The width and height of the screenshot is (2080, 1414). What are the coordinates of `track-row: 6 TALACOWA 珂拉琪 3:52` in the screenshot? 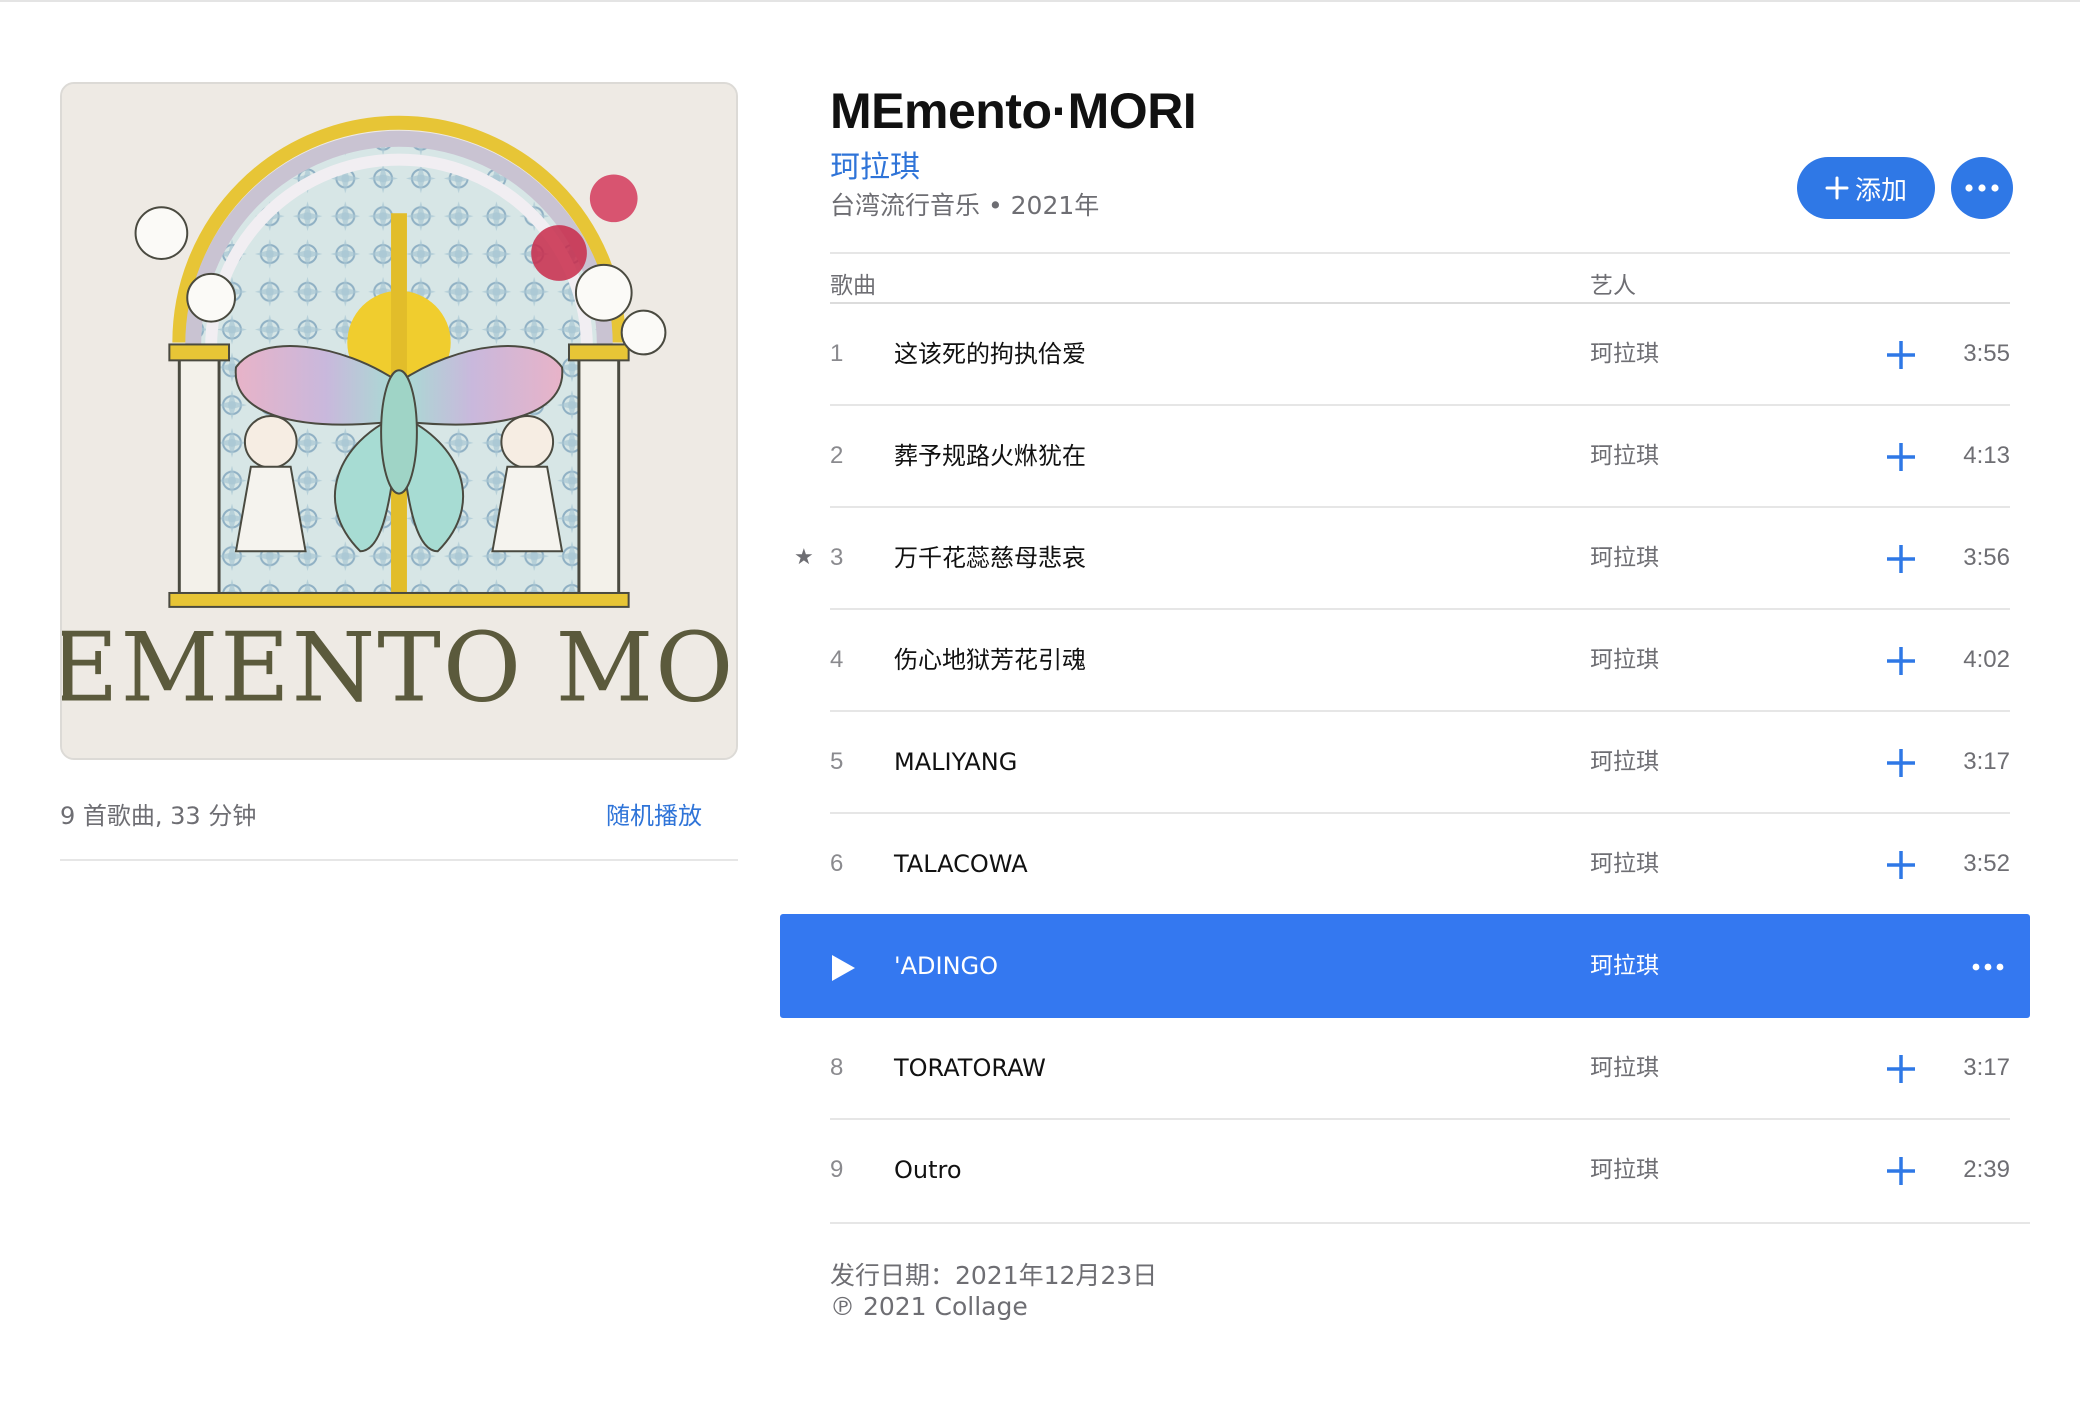 It's located at (1420, 865).